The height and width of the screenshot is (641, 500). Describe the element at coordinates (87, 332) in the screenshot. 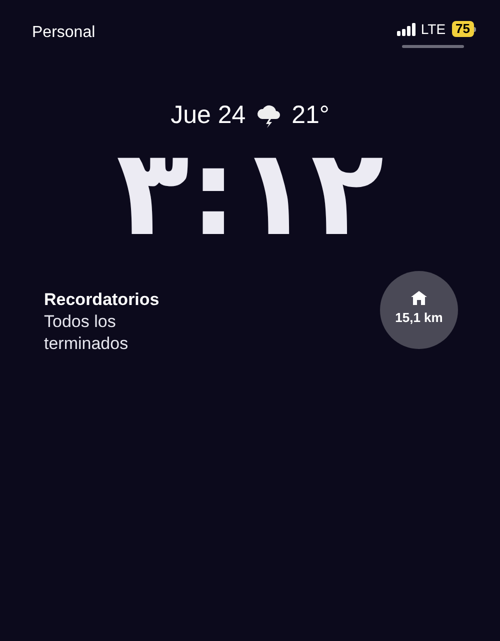

I see `widget-text: Todos los terminados` at that location.